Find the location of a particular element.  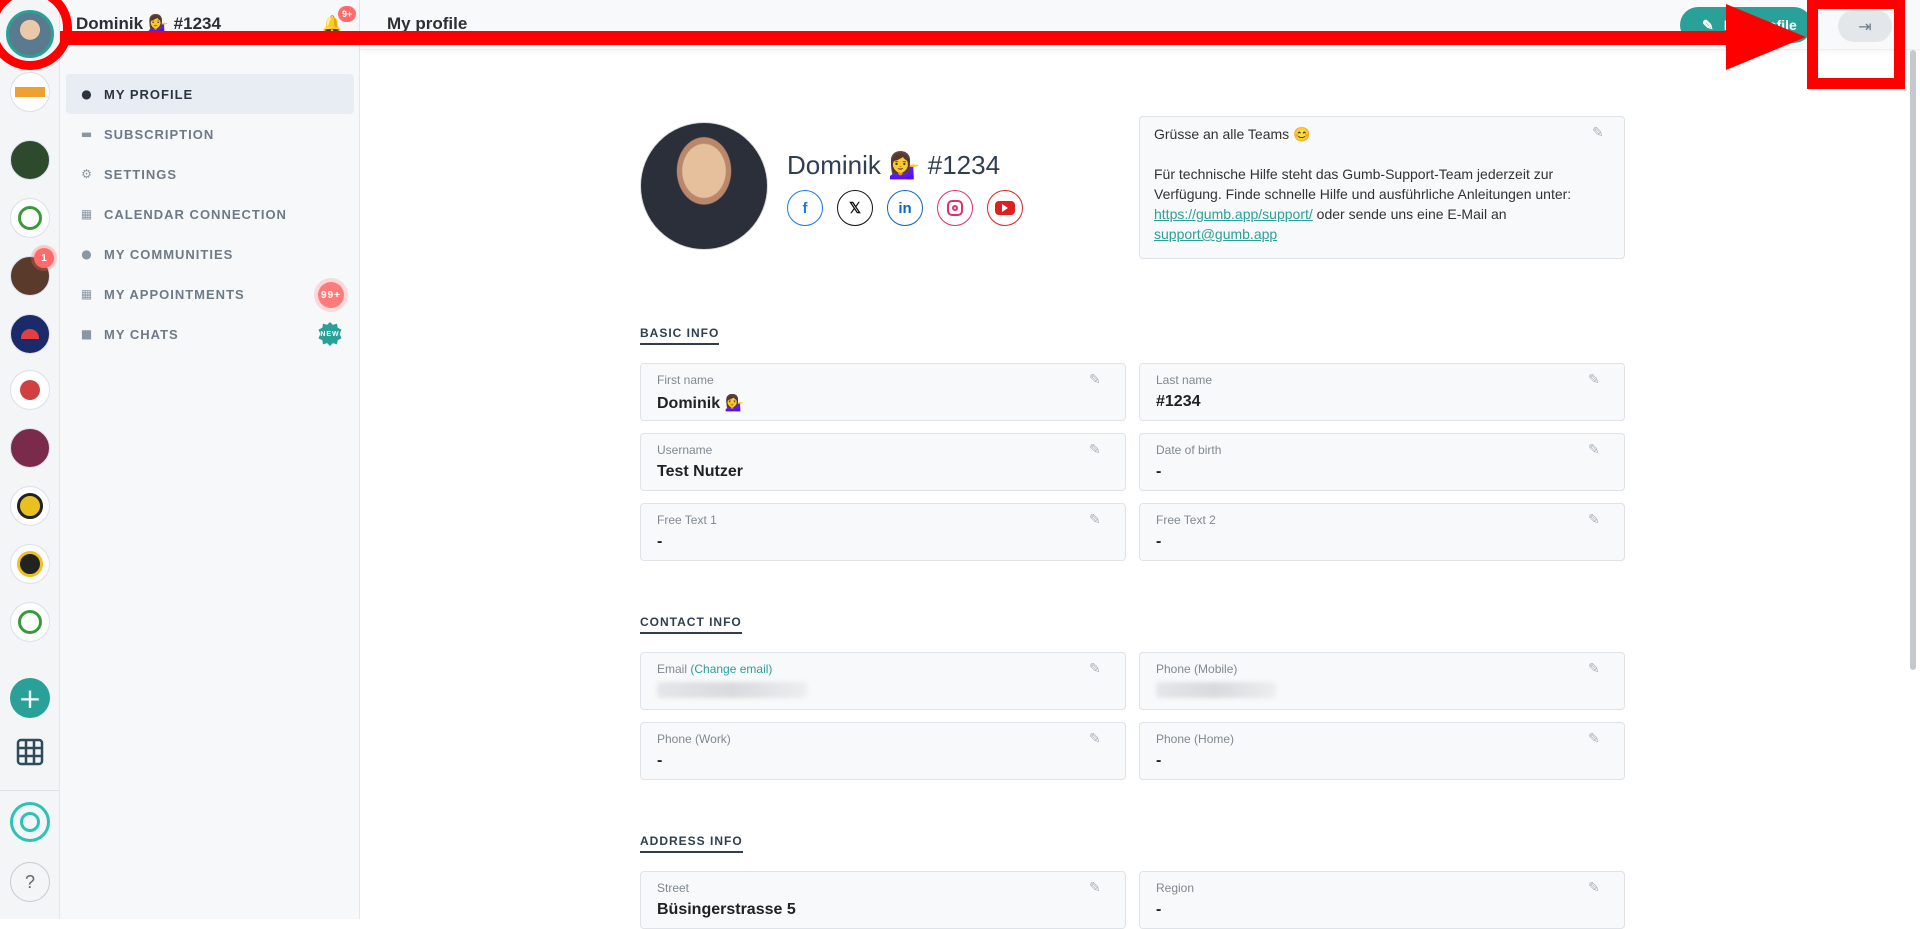

sidebar-item-settings: ⚙ SETTINGS is located at coordinates (210, 174).